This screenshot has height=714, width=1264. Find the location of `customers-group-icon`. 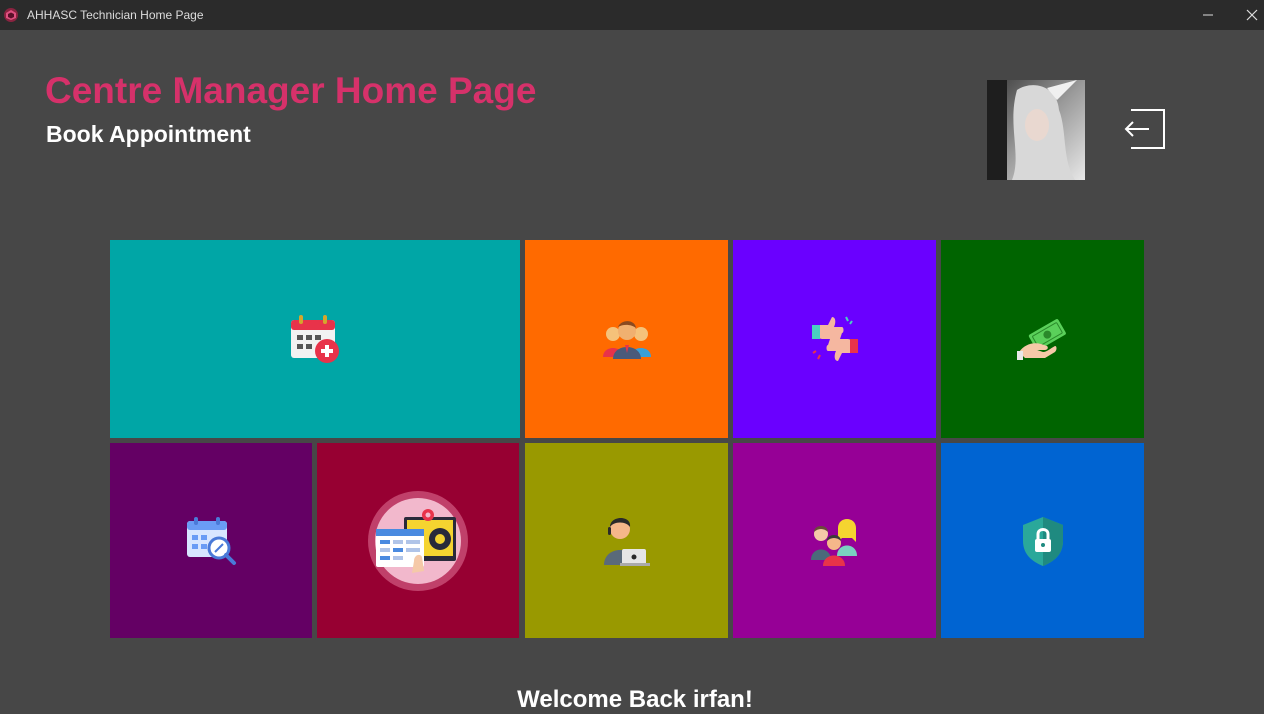

customers-group-icon is located at coordinates (626, 340).